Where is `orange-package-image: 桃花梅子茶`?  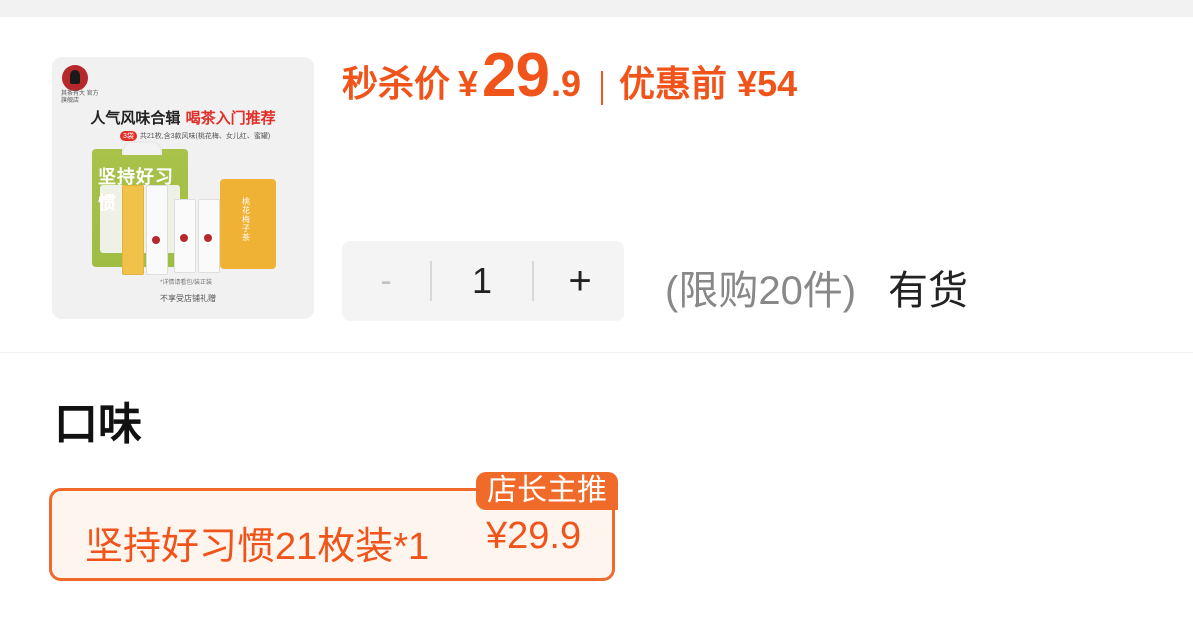
orange-package-image: 桃花梅子茶 is located at coordinates (248, 224).